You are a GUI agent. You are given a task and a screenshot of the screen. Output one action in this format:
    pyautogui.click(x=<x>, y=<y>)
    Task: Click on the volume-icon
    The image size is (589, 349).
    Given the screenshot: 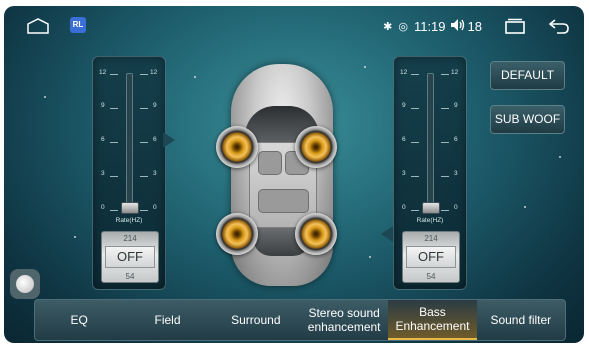 What is the action you would take?
    pyautogui.click(x=458, y=26)
    